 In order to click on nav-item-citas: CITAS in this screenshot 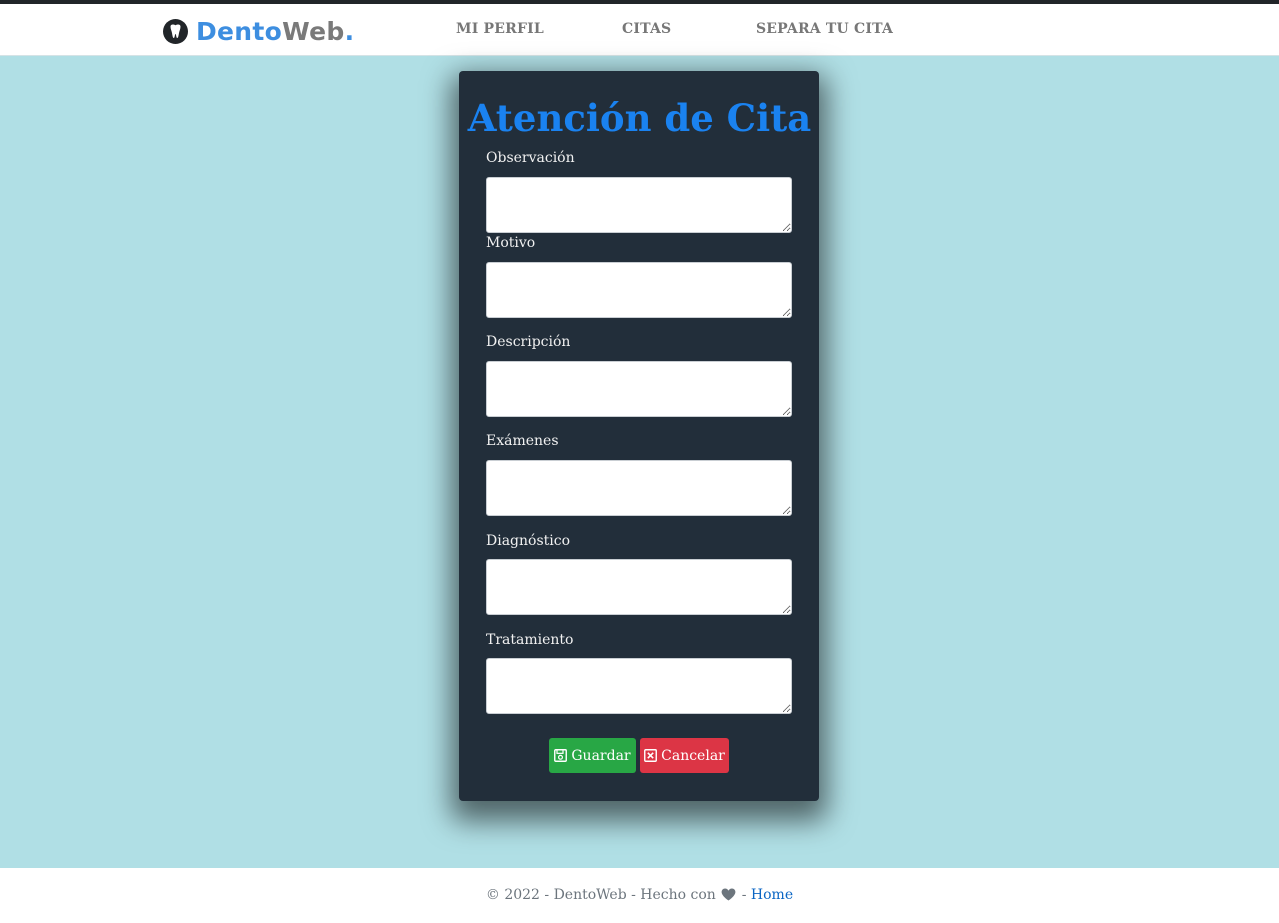, I will do `click(646, 29)`.